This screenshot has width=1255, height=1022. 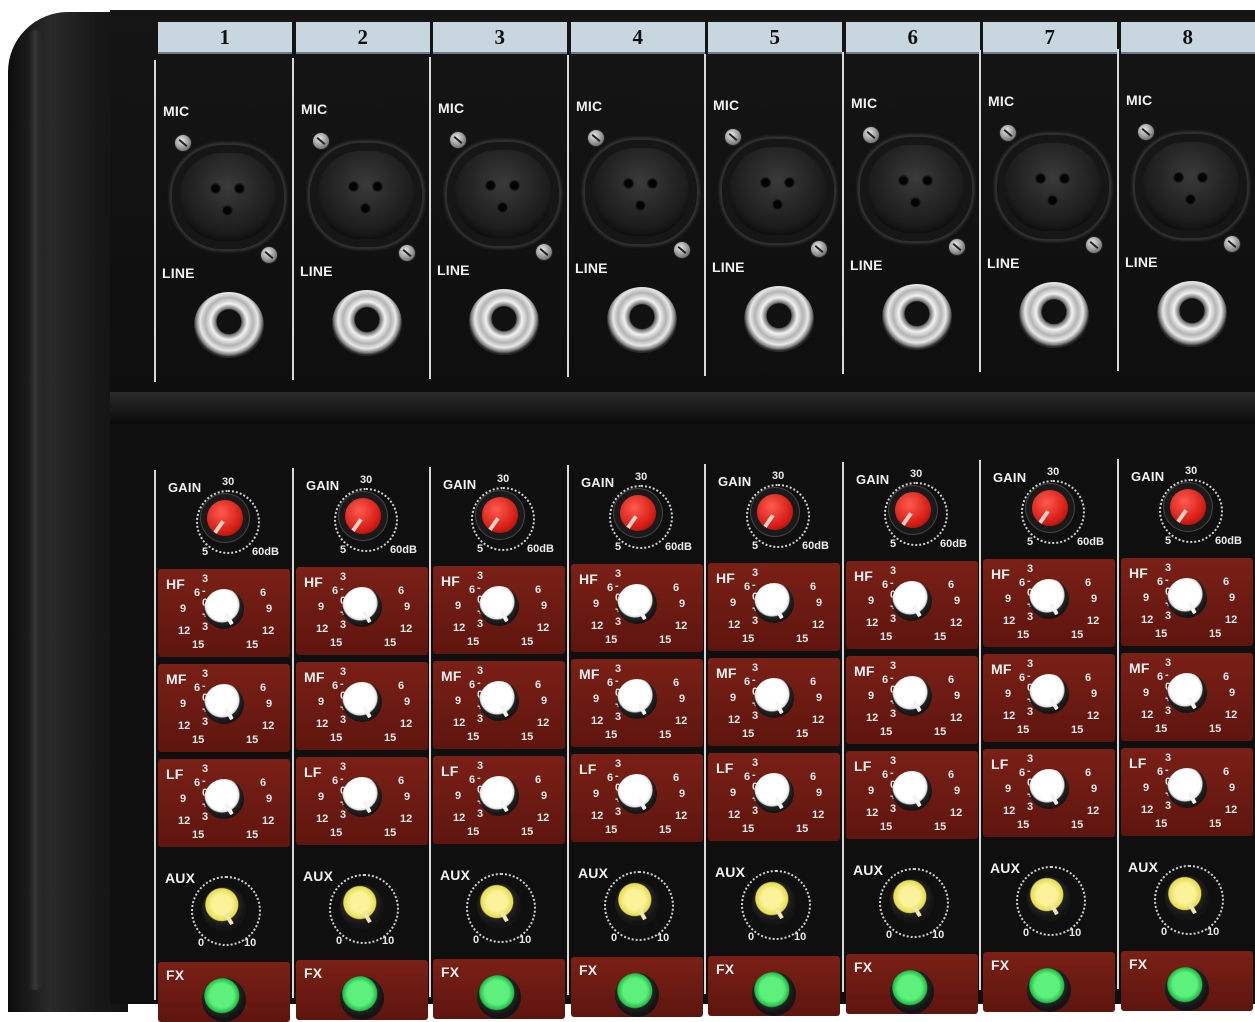 I want to click on eq-hf-label: HF, so click(x=1139, y=573).